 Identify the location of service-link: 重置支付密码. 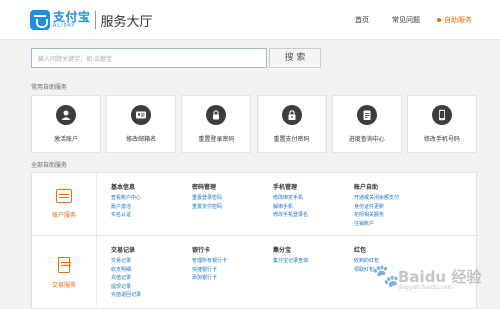
(232, 207).